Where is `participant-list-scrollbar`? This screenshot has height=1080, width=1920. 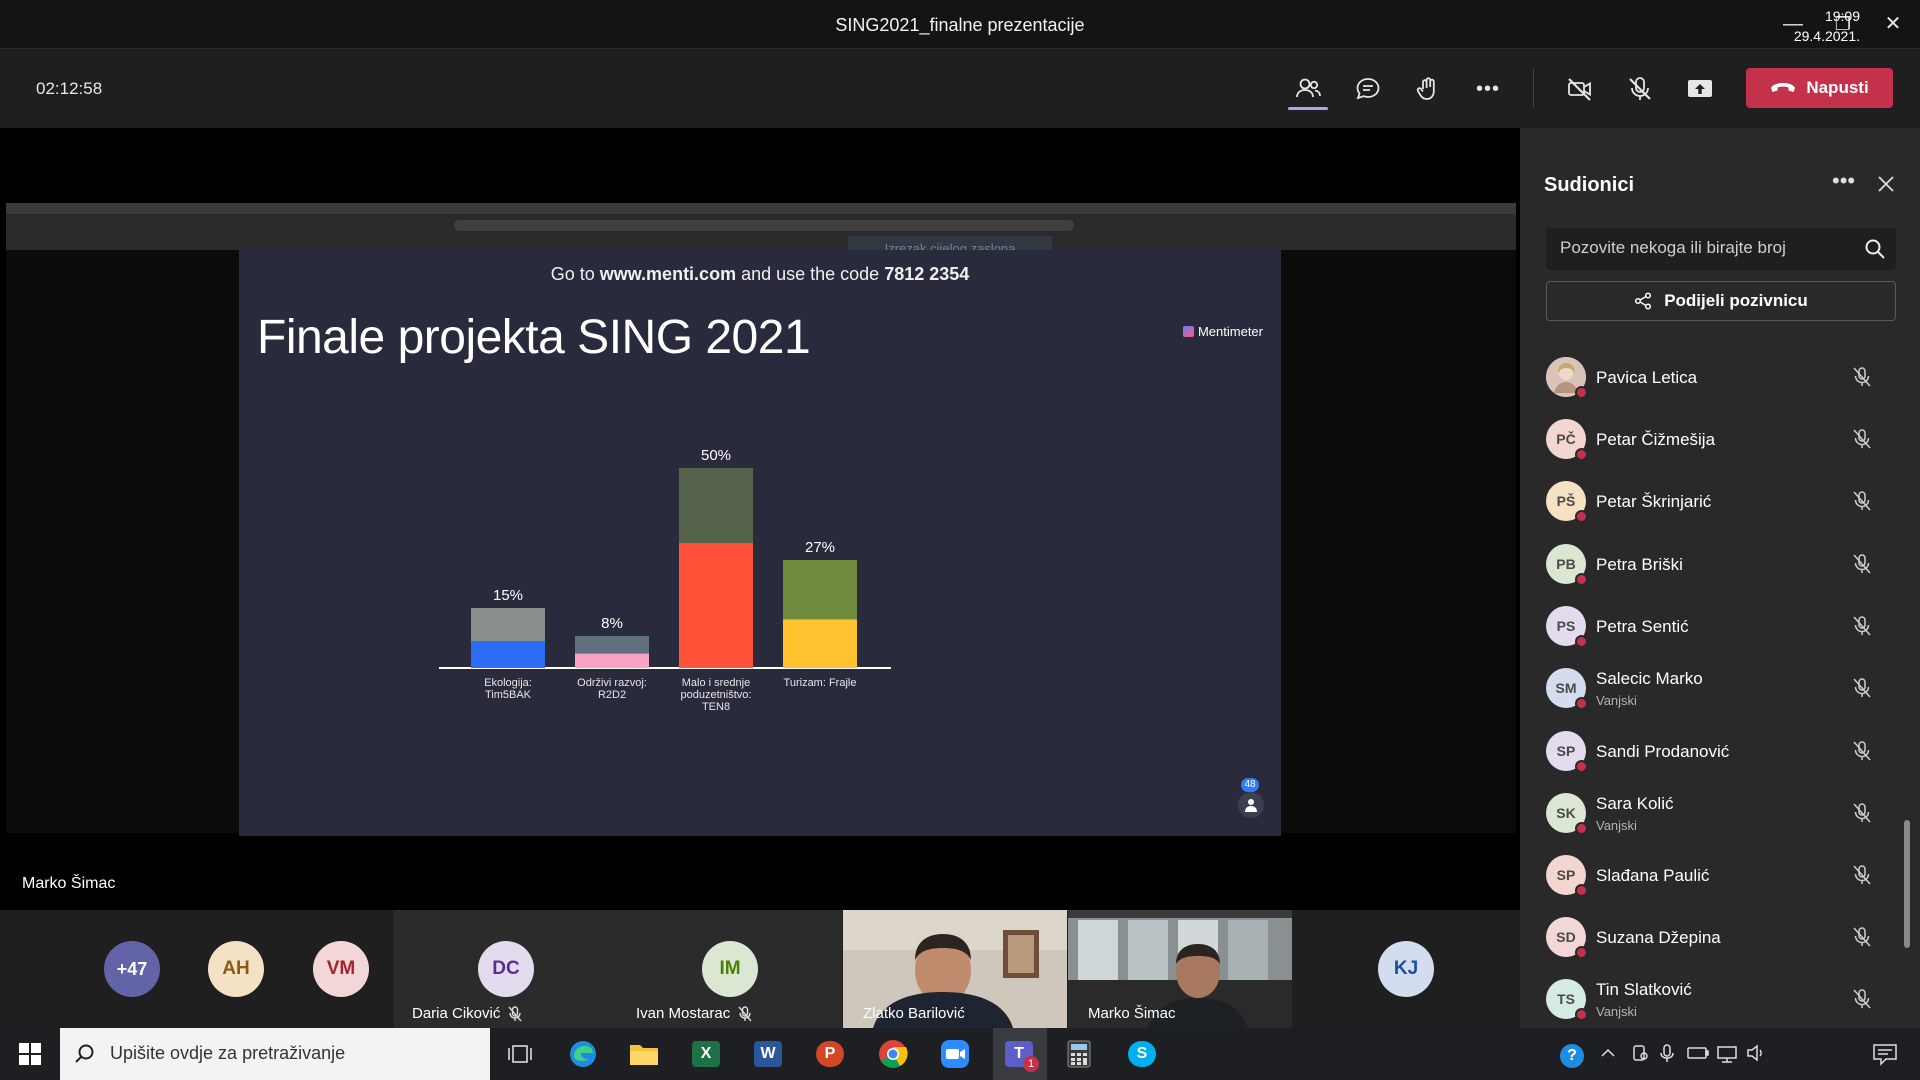 participant-list-scrollbar is located at coordinates (1907, 884).